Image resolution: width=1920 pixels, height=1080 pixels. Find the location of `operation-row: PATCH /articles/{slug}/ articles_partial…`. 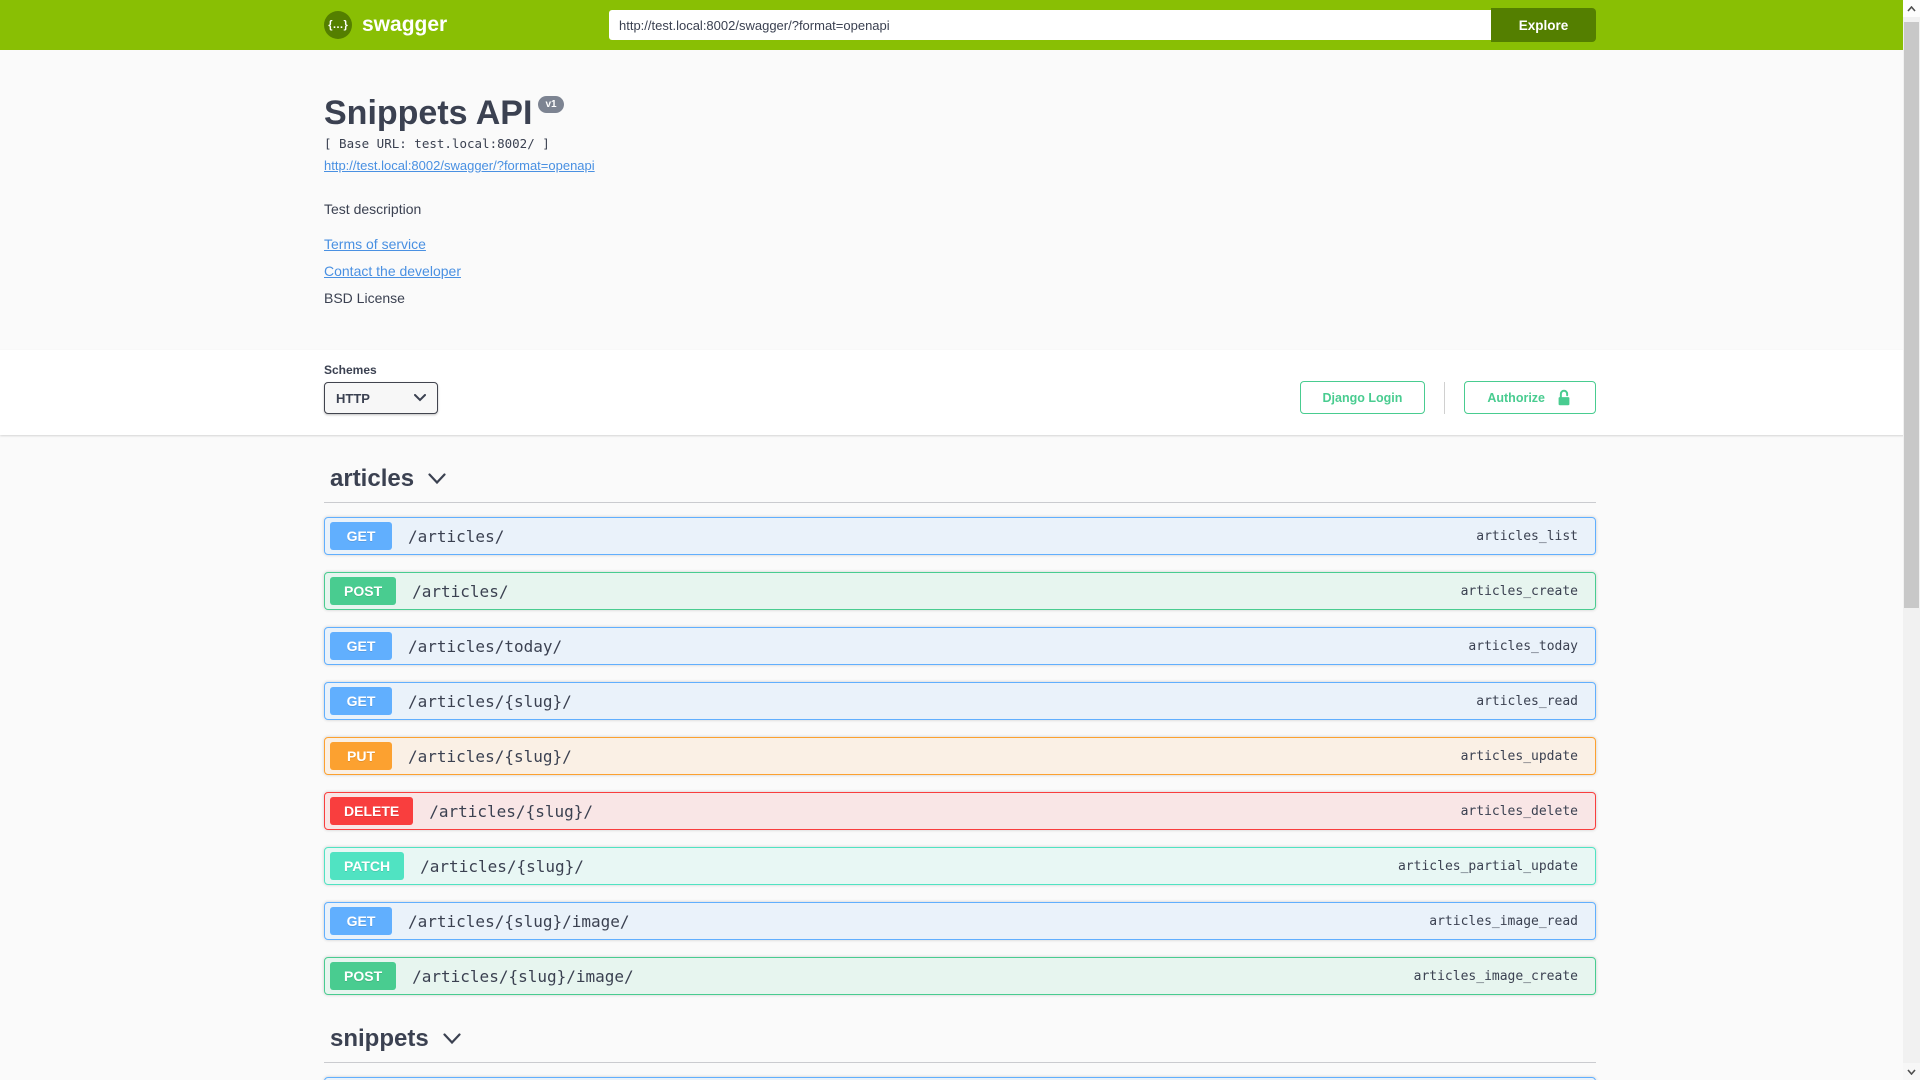

operation-row: PATCH /articles/{slug}/ articles_partial… is located at coordinates (960, 866).